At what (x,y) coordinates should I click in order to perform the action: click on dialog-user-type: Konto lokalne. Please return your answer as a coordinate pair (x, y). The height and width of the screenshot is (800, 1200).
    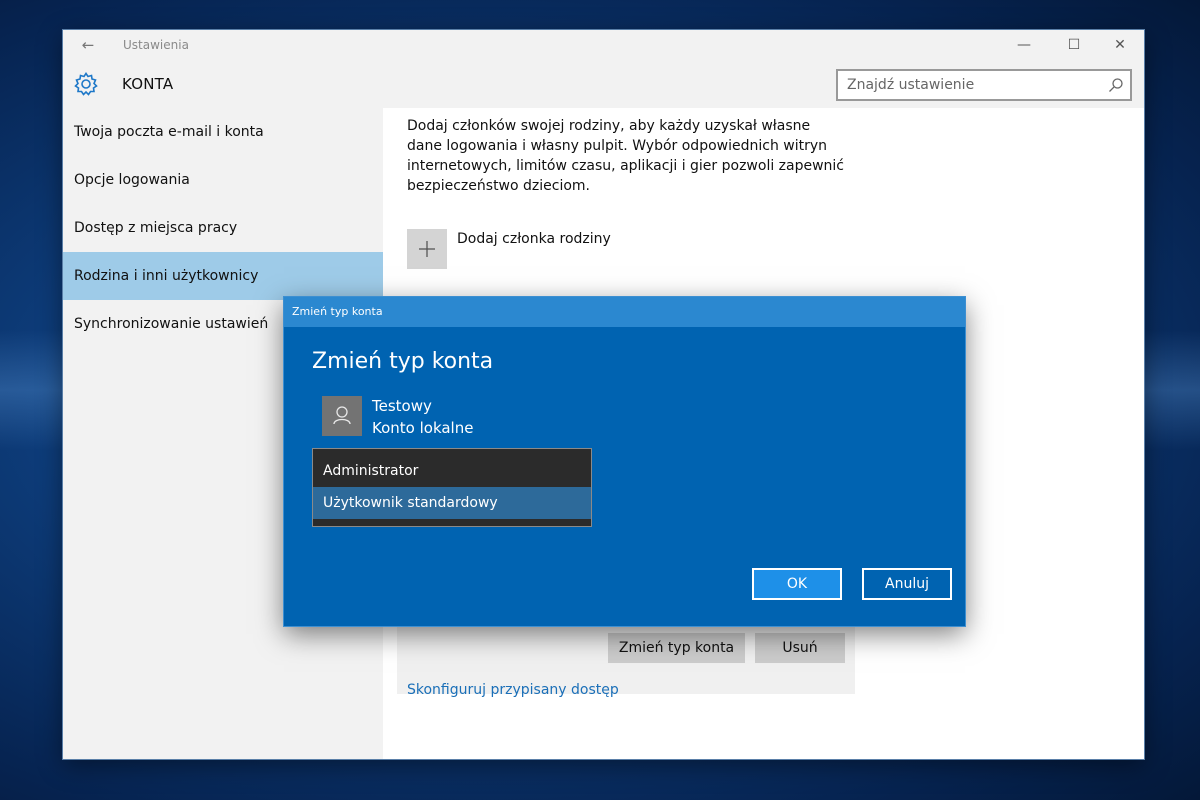
    Looking at the image, I should click on (423, 428).